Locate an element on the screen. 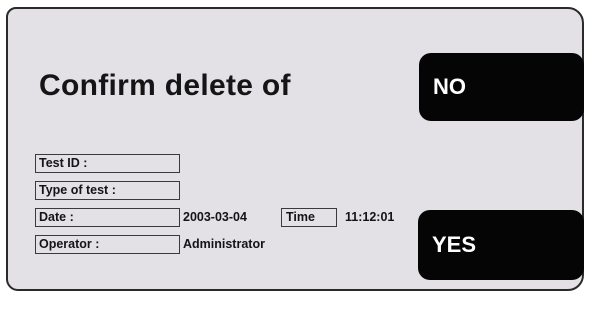  dialog-title: Confirm delete of is located at coordinates (165, 85).